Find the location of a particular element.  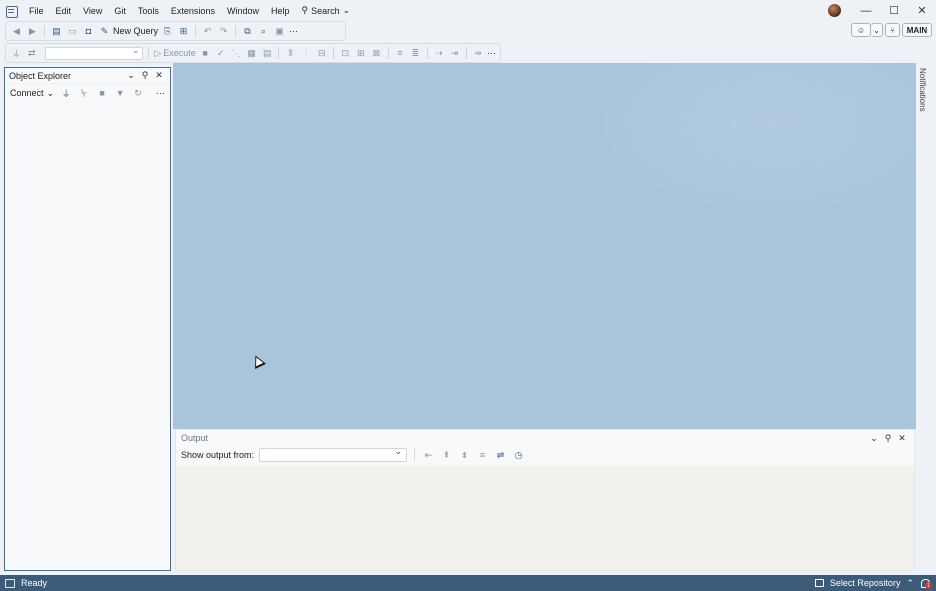

disconnect-icon: ⏧ is located at coordinates (84, 93).